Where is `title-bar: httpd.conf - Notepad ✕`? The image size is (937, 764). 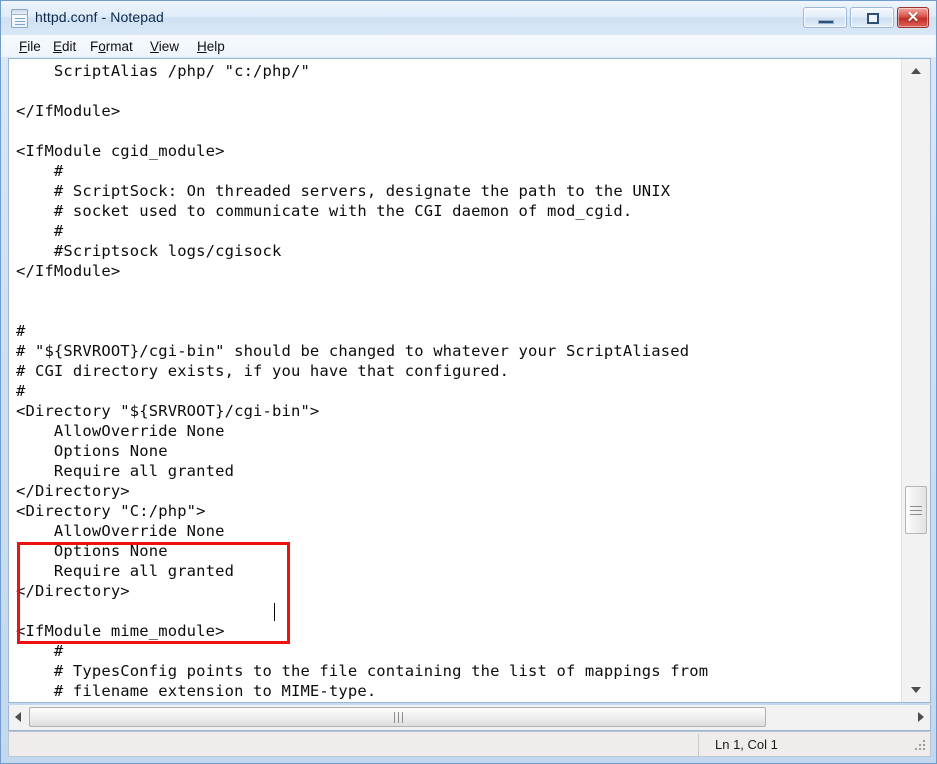
title-bar: httpd.conf - Notepad ✕ is located at coordinates (468, 18).